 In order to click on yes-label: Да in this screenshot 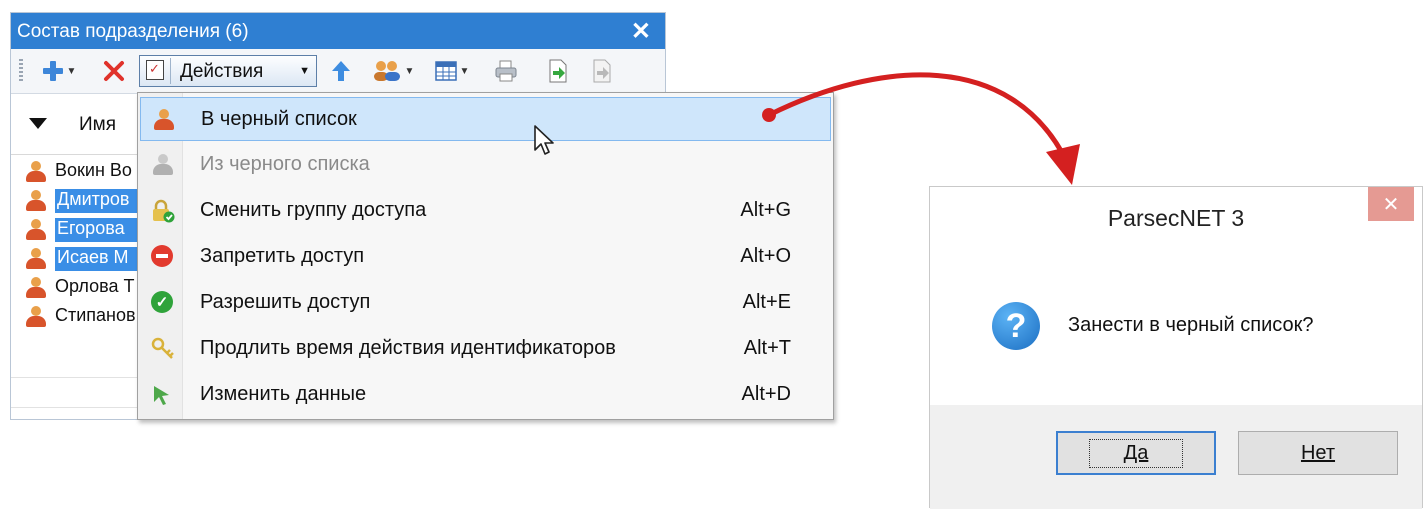, I will do `click(1136, 452)`.